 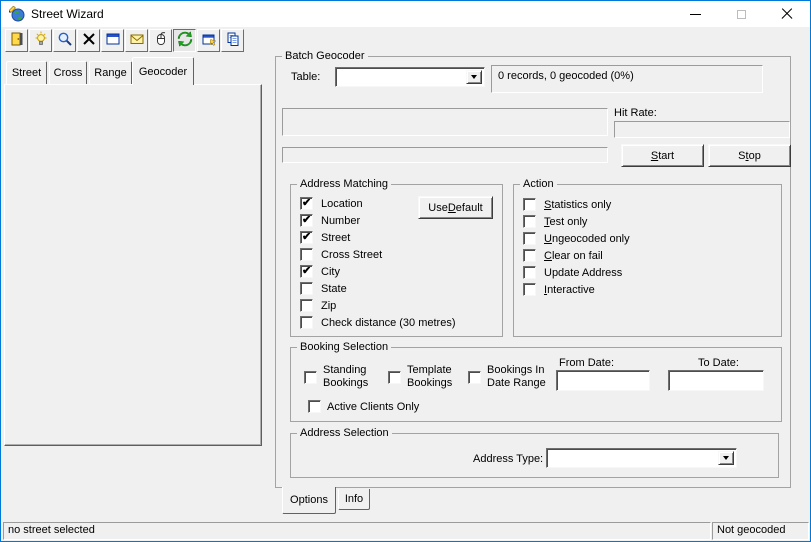 I want to click on checkbox-cross-street-label: Cross Street, so click(x=351, y=255).